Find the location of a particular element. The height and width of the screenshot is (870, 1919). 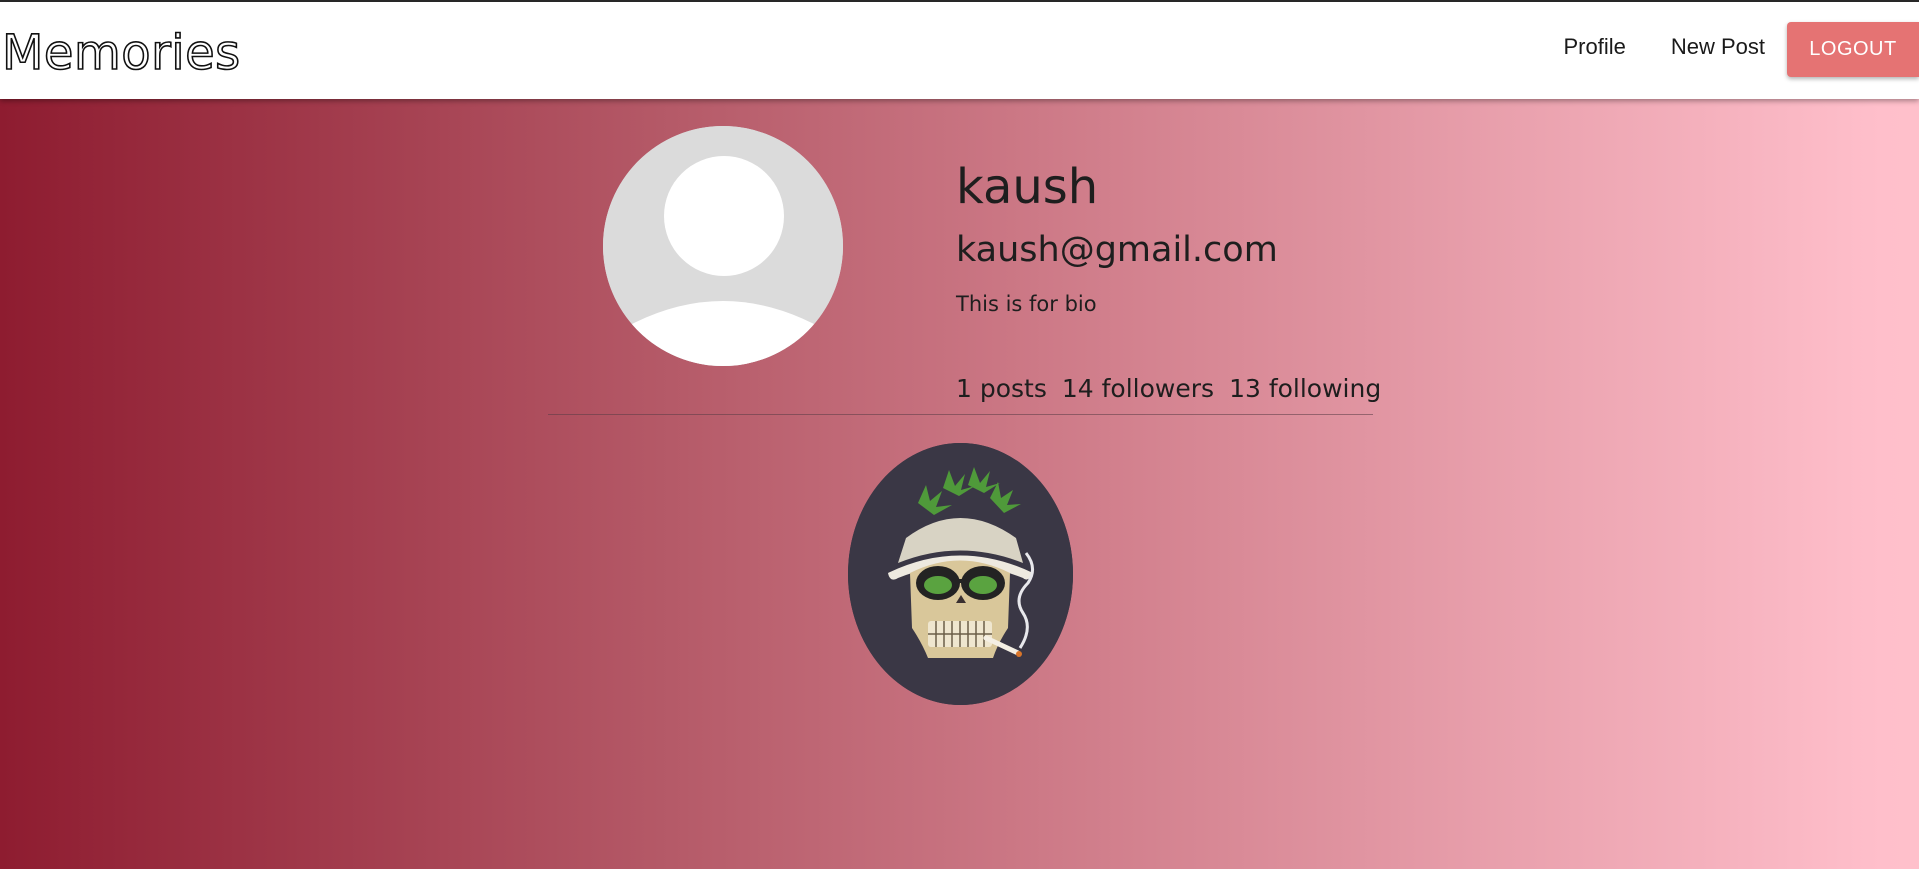

followers-count: 14 followers is located at coordinates (1138, 389).